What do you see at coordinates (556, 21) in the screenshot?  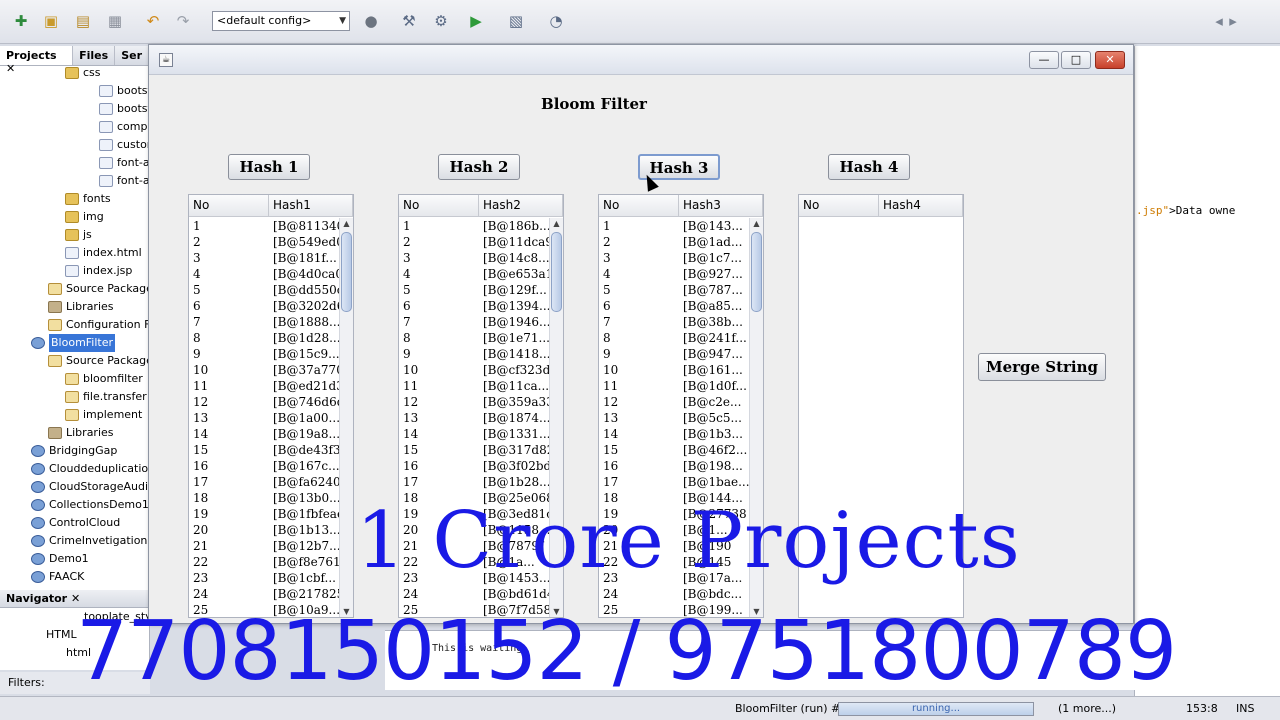 I see `profile-icon: ◔` at bounding box center [556, 21].